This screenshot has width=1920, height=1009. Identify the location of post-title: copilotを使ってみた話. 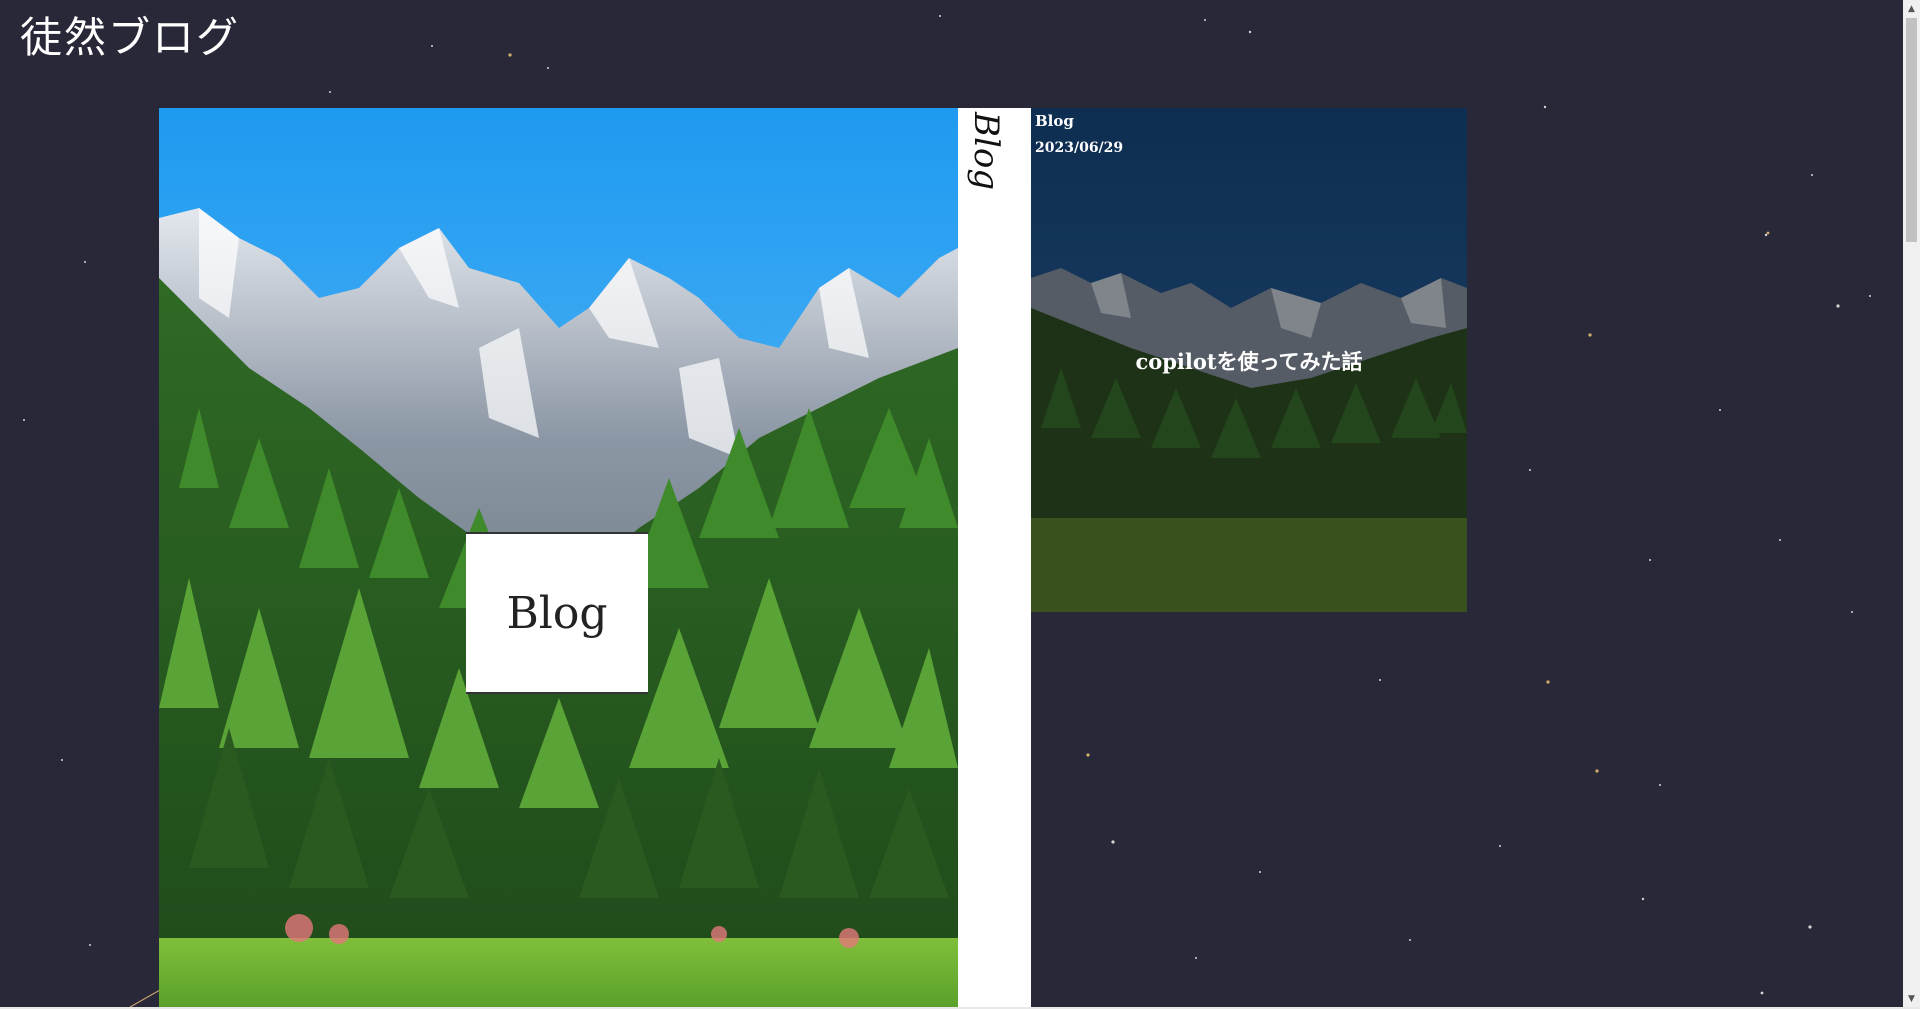
(1249, 361).